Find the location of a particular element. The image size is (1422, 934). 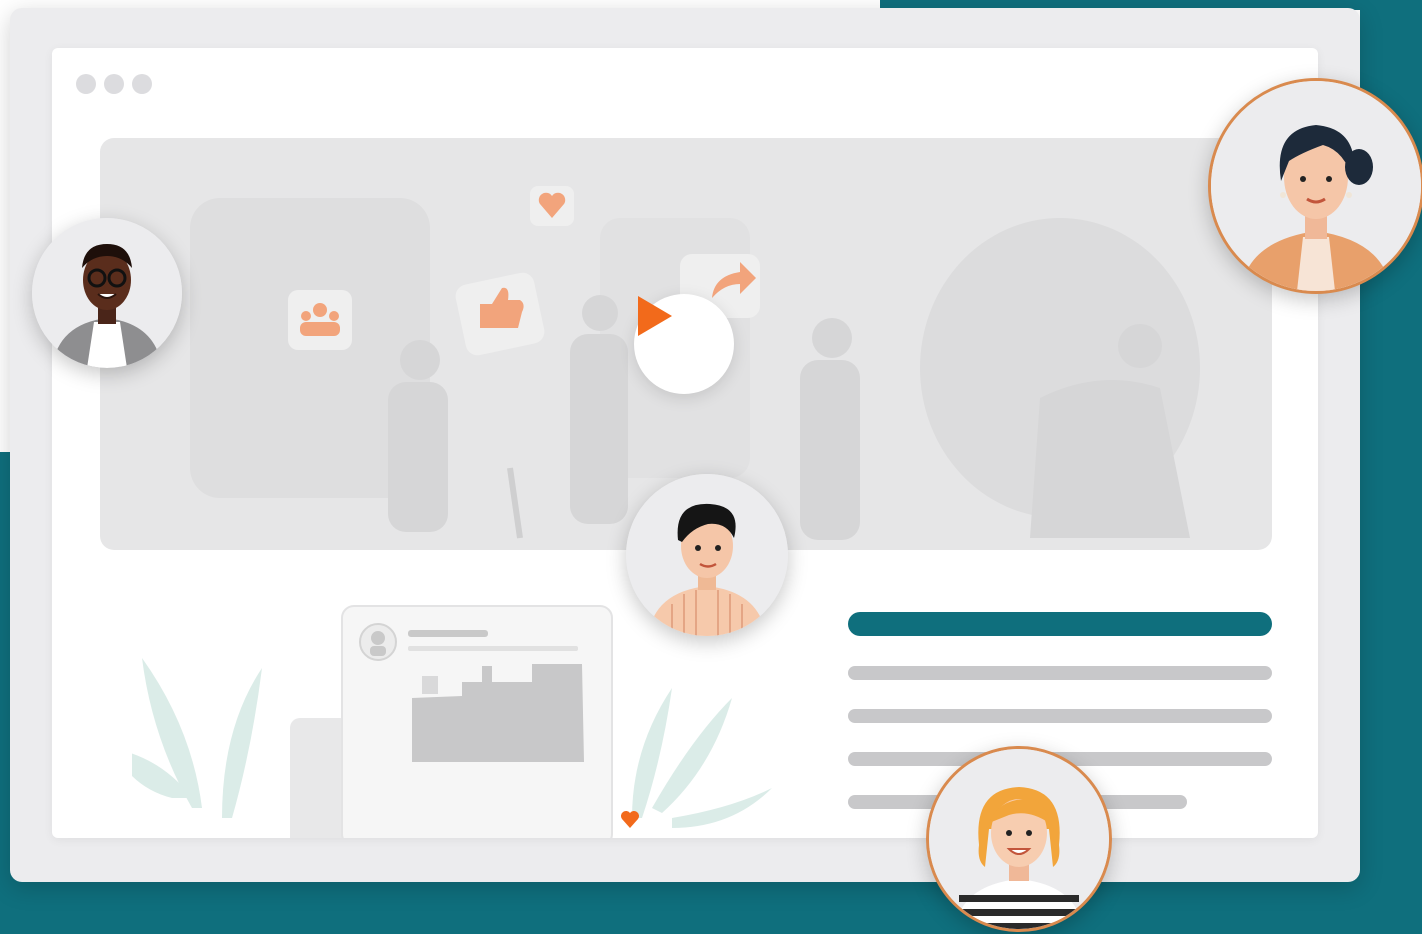

avatar-young-man is located at coordinates (707, 555).